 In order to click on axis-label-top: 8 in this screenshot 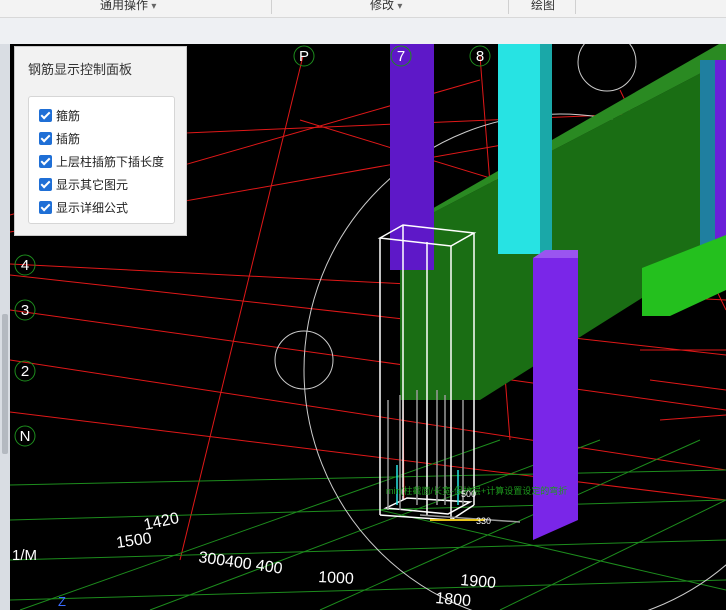, I will do `click(480, 56)`.